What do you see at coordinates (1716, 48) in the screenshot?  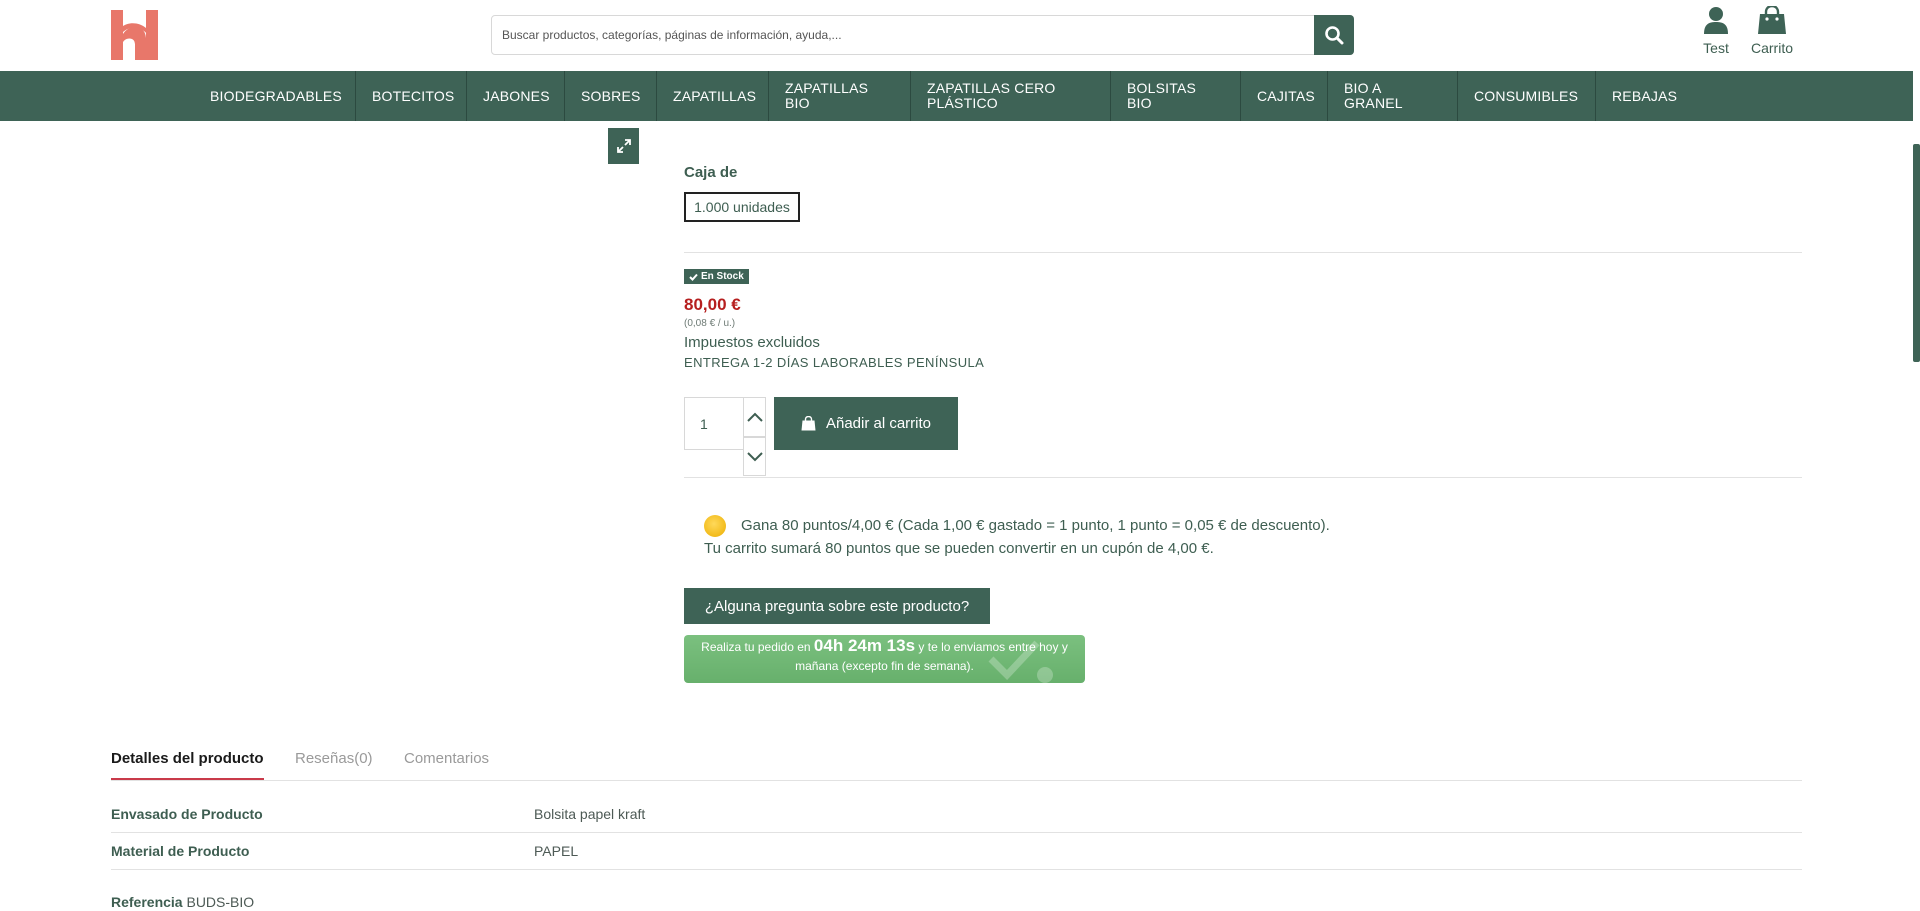 I see `account-label: Test` at bounding box center [1716, 48].